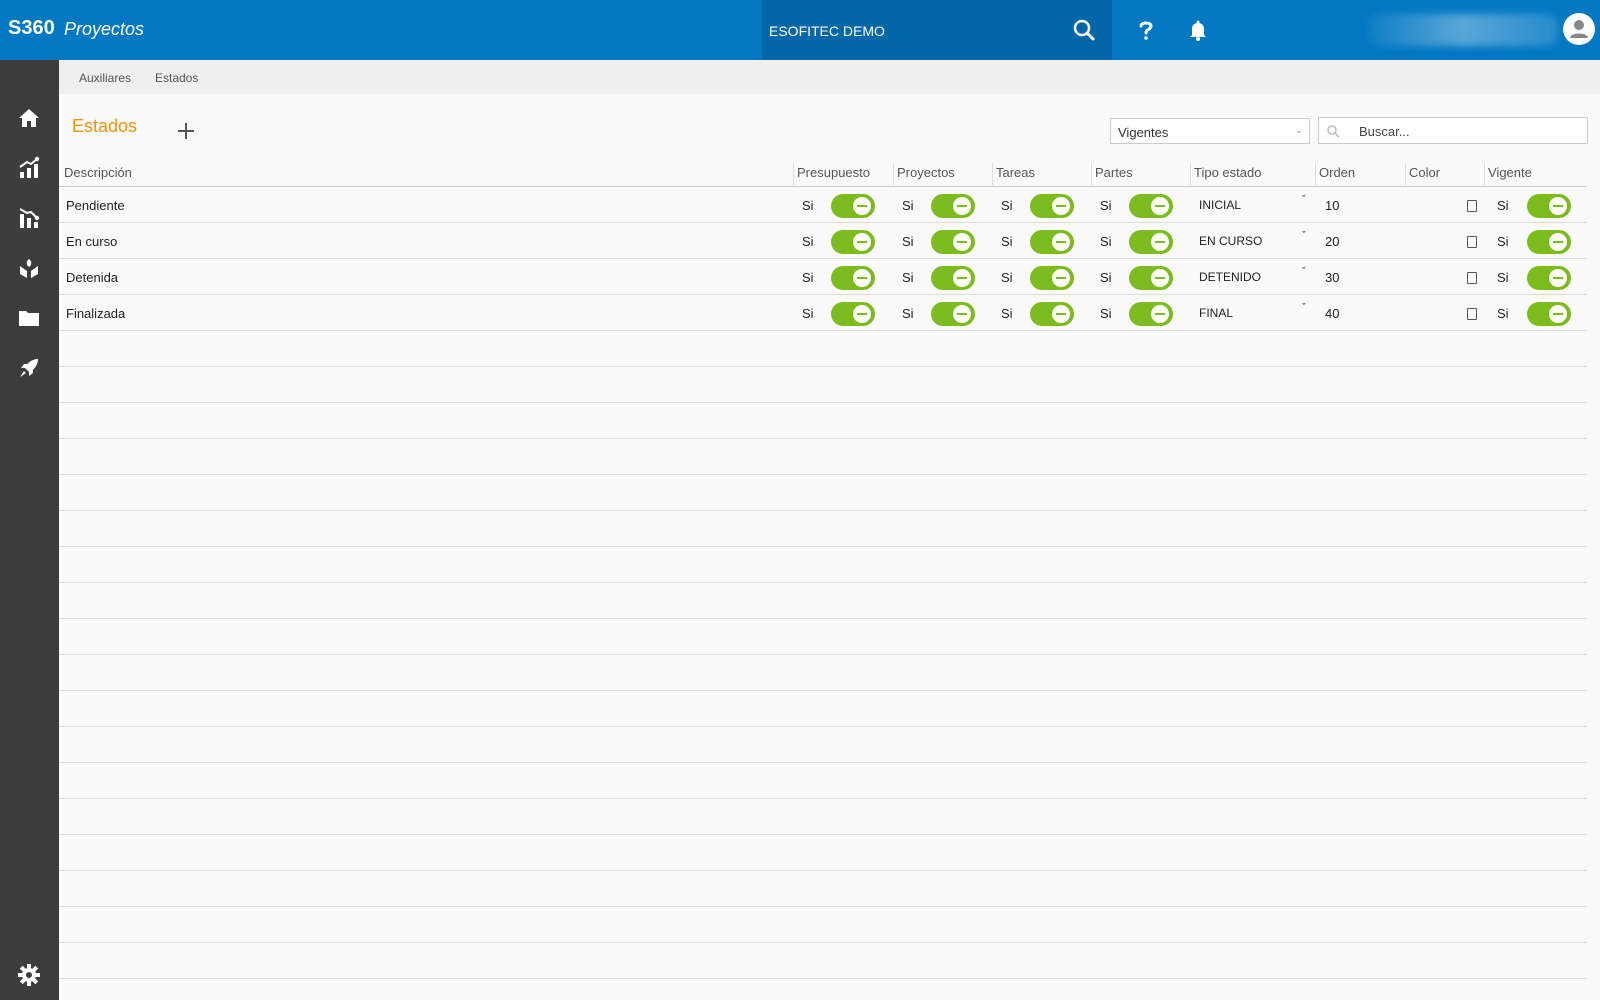 This screenshot has width=1600, height=1000. I want to click on cell-orden: 40, so click(1332, 313).